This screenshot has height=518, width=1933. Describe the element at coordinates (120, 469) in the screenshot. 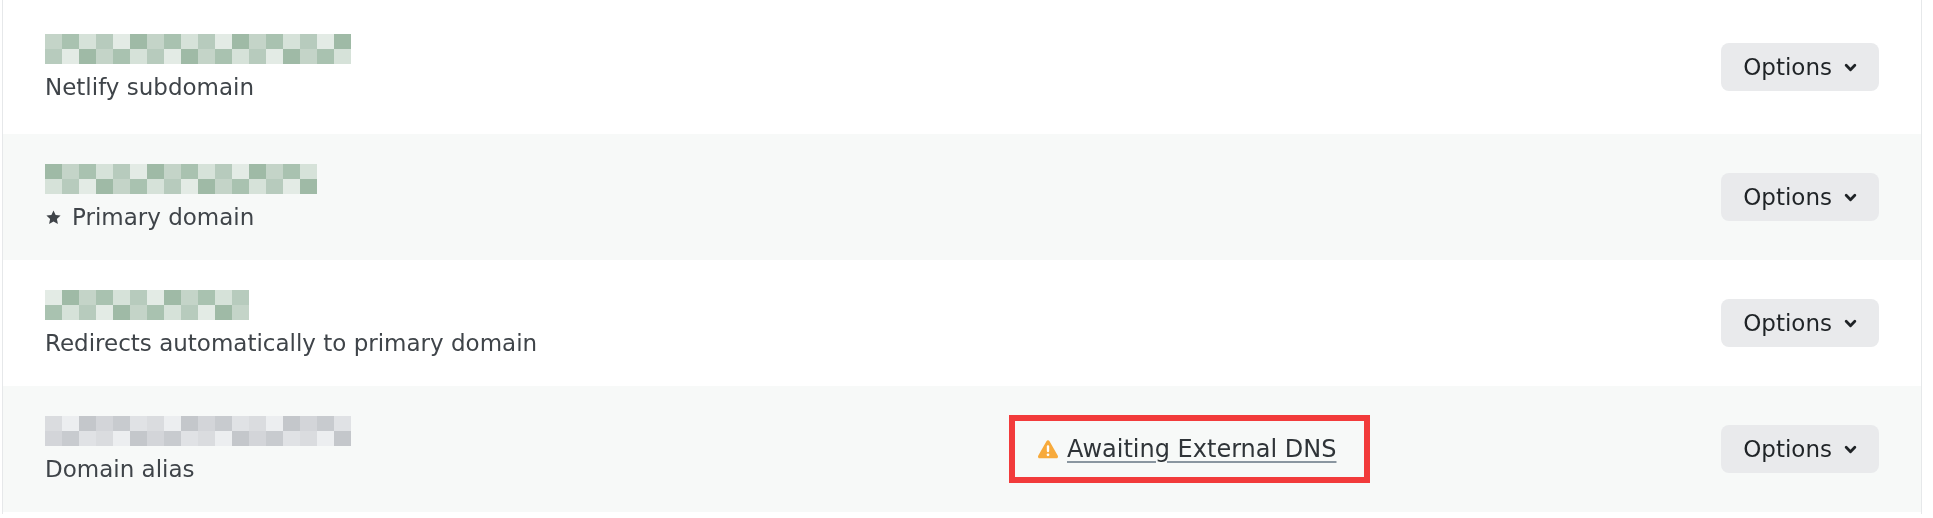

I see `domain-description: Domain alias` at that location.